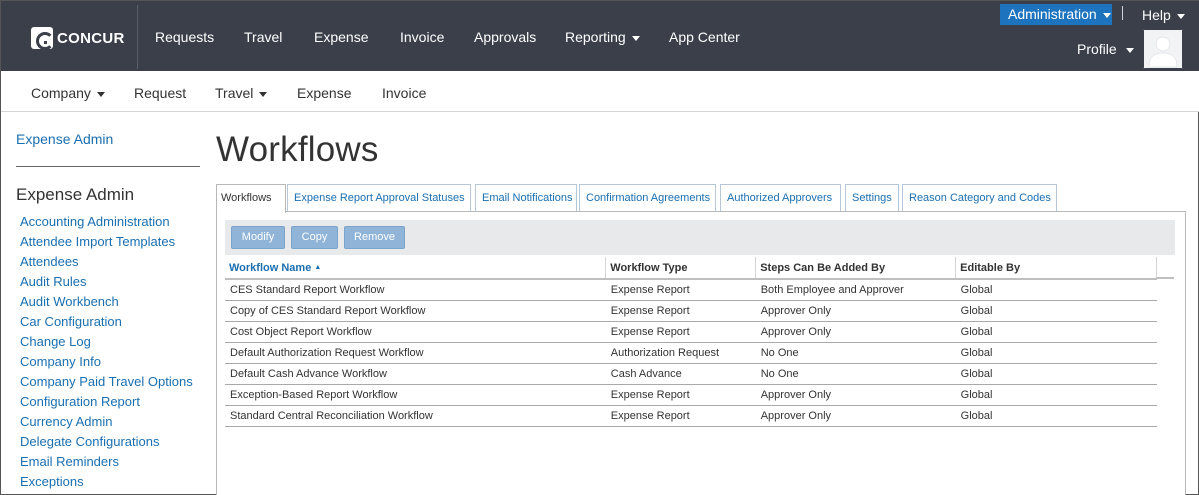 This screenshot has height=495, width=1199. What do you see at coordinates (855, 290) in the screenshot?
I see `cell-steps-added-by: Both Employee and Approver` at bounding box center [855, 290].